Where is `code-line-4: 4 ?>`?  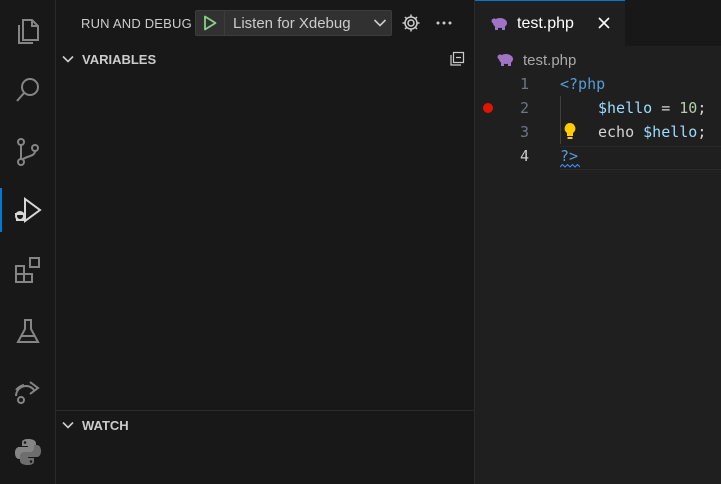 code-line-4: 4 ?> is located at coordinates (598, 156).